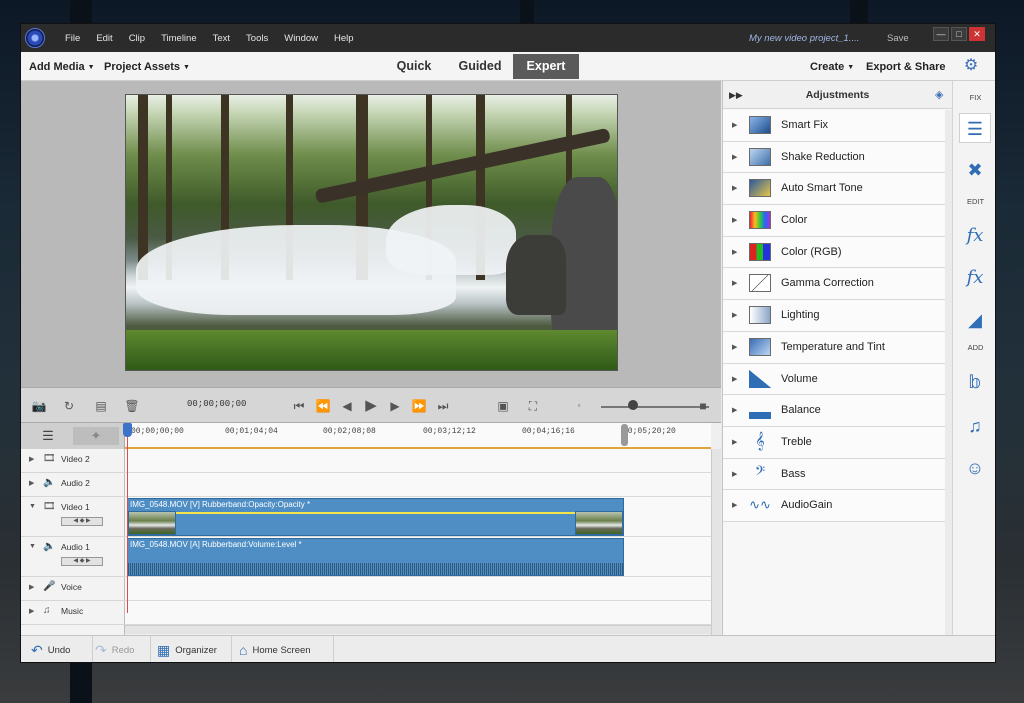  Describe the element at coordinates (834, 347) in the screenshot. I see `adjustment-temperature-tint: ▶ Temperature and Tint` at that location.